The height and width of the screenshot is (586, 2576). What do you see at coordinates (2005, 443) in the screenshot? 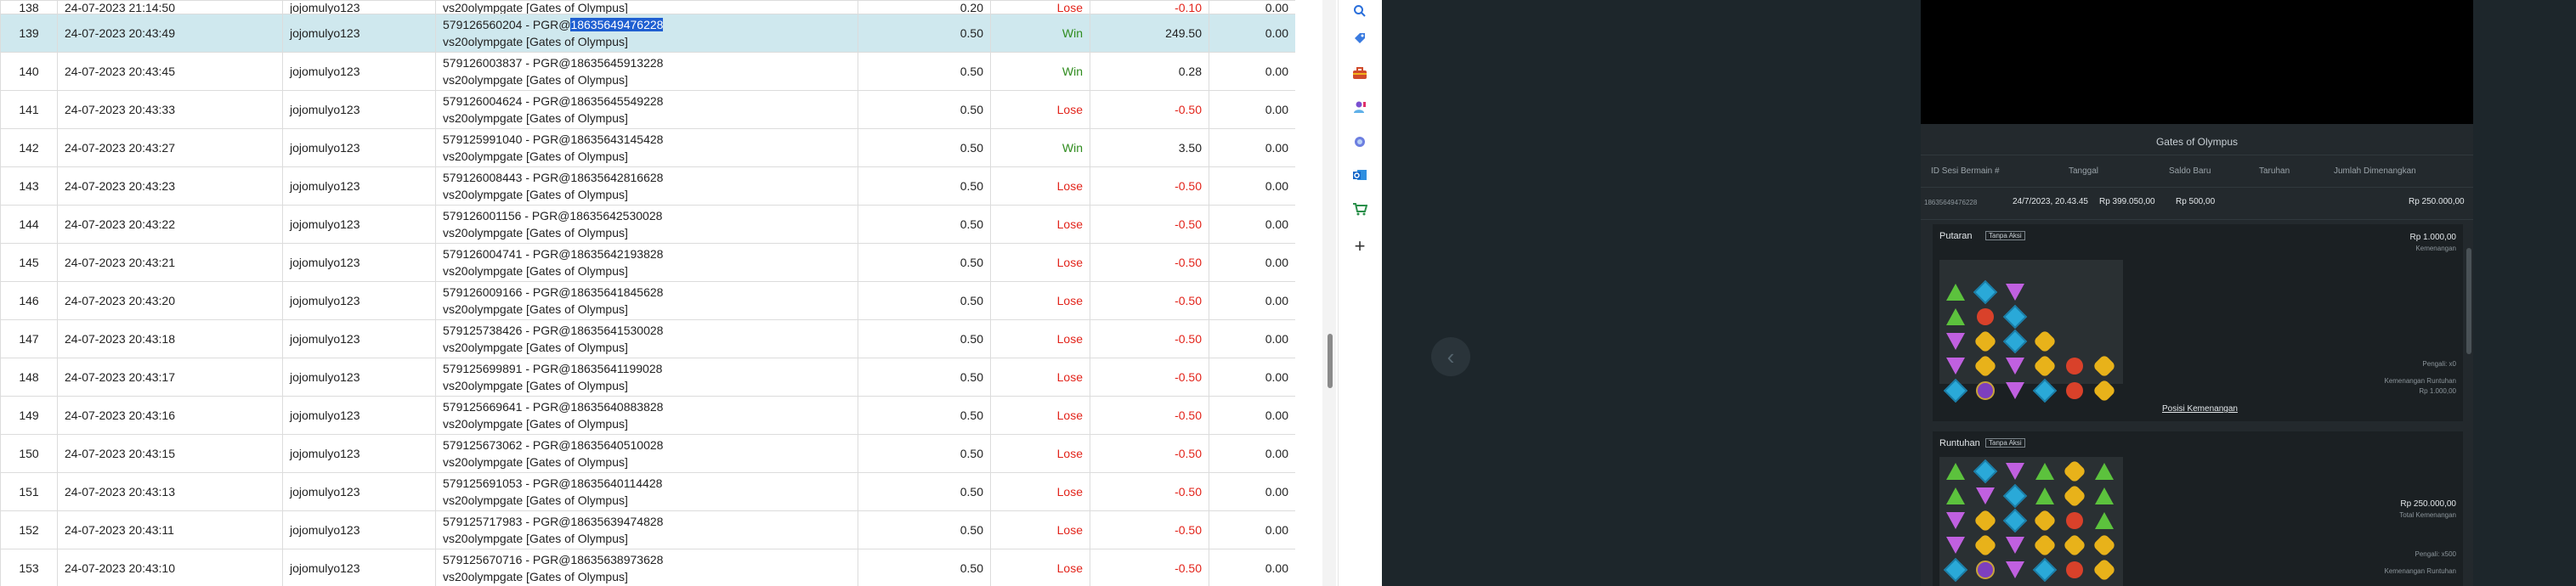
I see `cascade-card-tag: Tanpa Aksi` at bounding box center [2005, 443].